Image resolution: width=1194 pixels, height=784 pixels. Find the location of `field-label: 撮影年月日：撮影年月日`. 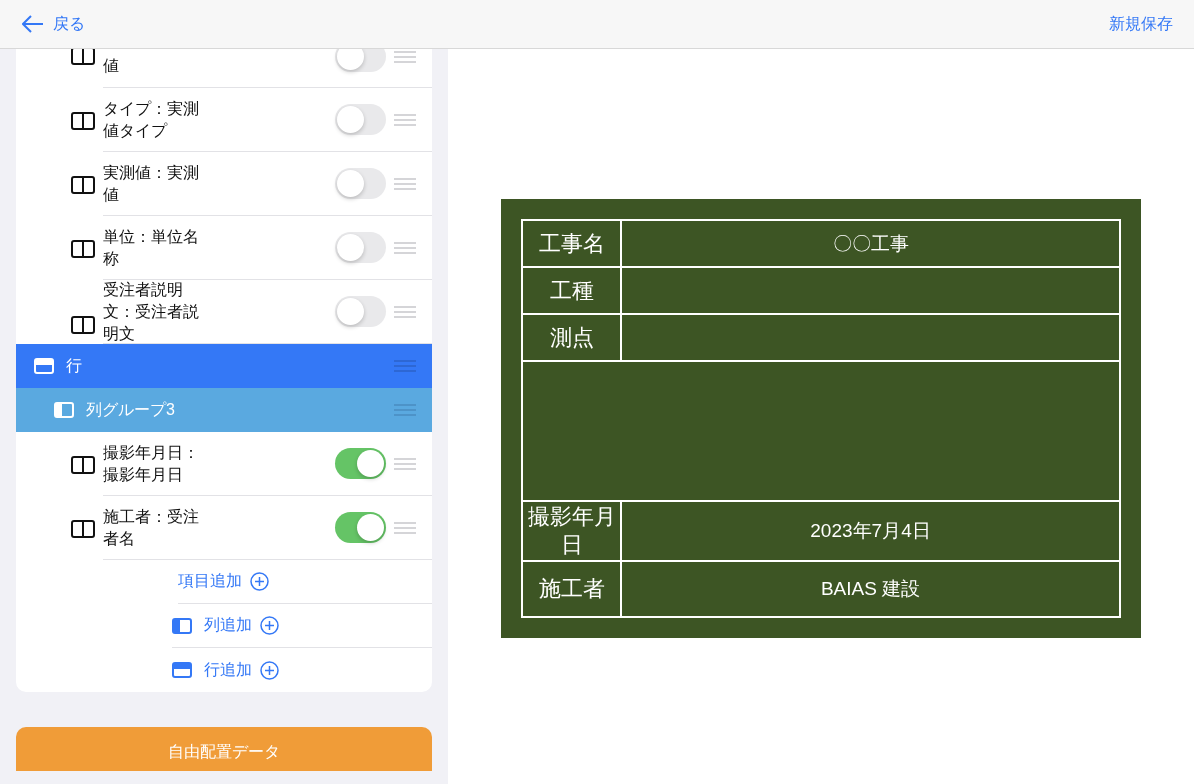

field-label: 撮影年月日：撮影年月日 is located at coordinates (151, 463).